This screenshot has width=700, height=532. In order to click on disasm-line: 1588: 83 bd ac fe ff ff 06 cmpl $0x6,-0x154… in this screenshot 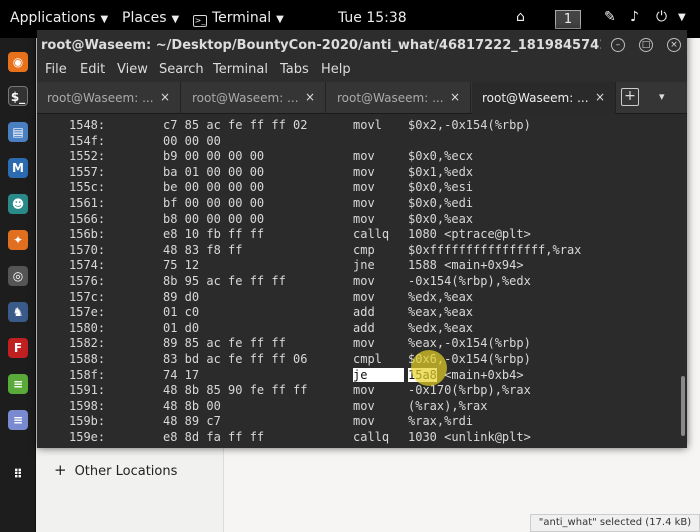, I will do `click(358, 360)`.